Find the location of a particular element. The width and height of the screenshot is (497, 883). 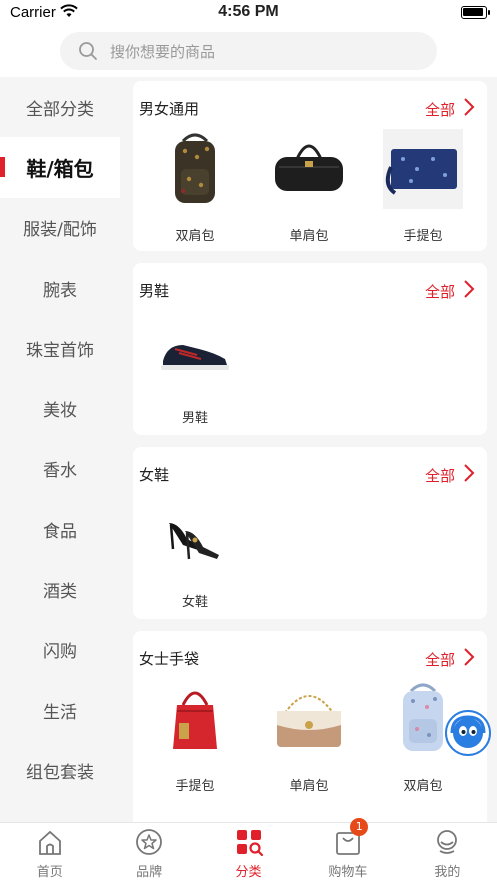

product-women-shoes: 女鞋 is located at coordinates (195, 551).